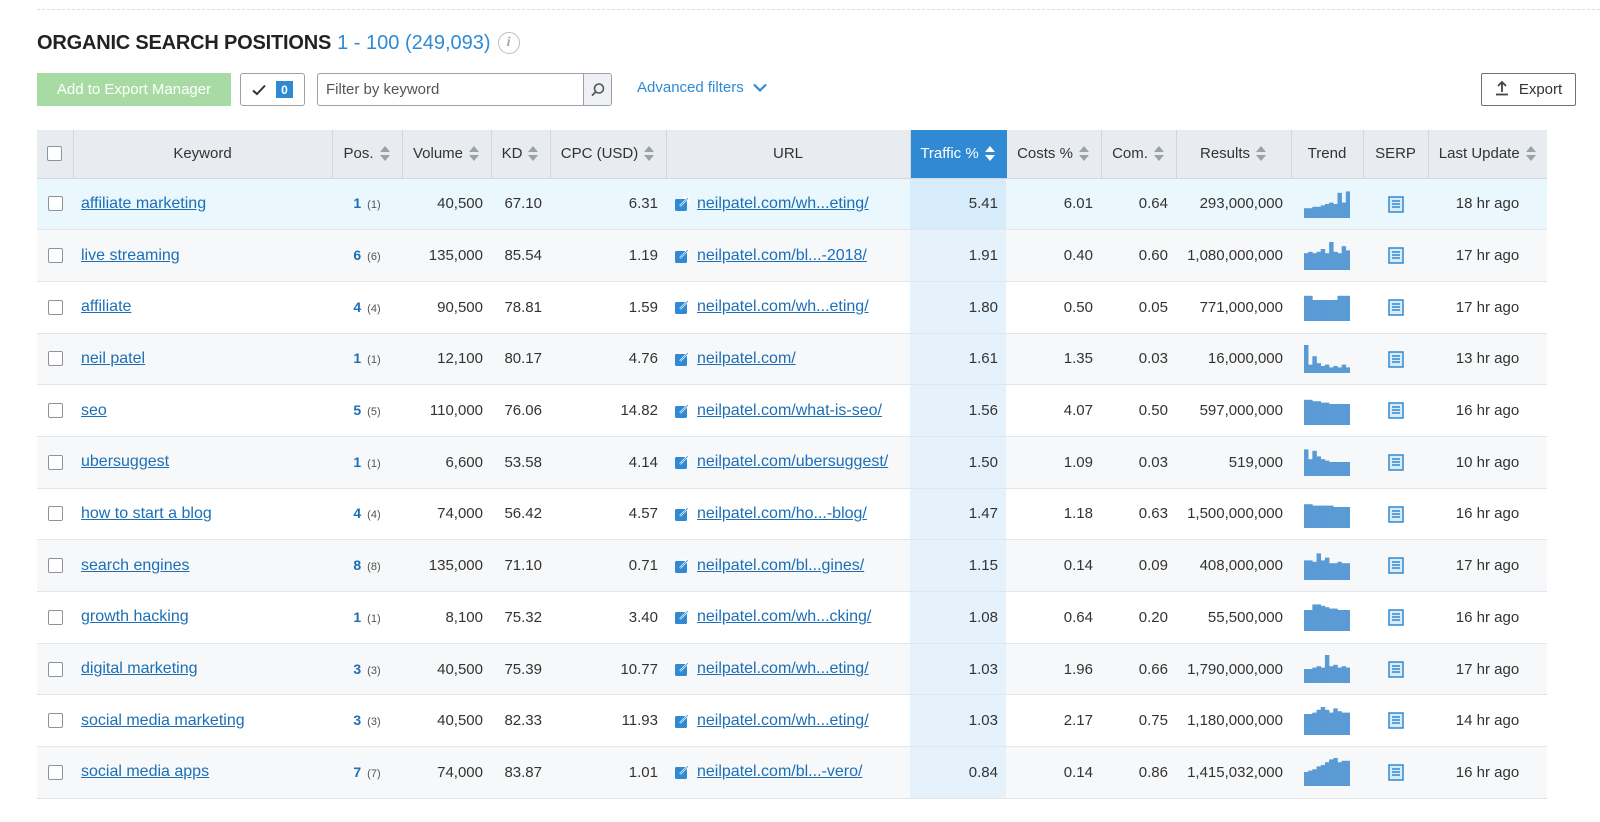 The width and height of the screenshot is (1600, 822). What do you see at coordinates (447, 154) in the screenshot?
I see `column-header-volume: Volume` at bounding box center [447, 154].